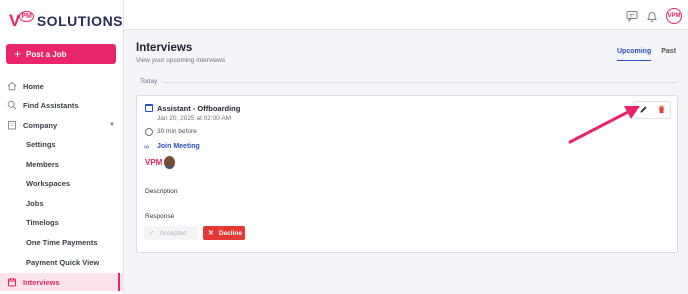  I want to click on participants: VPM, so click(160, 162).